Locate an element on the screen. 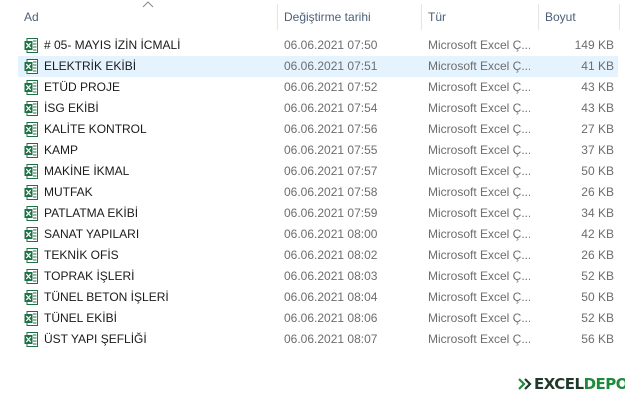  file-date: 06.06.2021 07:52 is located at coordinates (331, 87).